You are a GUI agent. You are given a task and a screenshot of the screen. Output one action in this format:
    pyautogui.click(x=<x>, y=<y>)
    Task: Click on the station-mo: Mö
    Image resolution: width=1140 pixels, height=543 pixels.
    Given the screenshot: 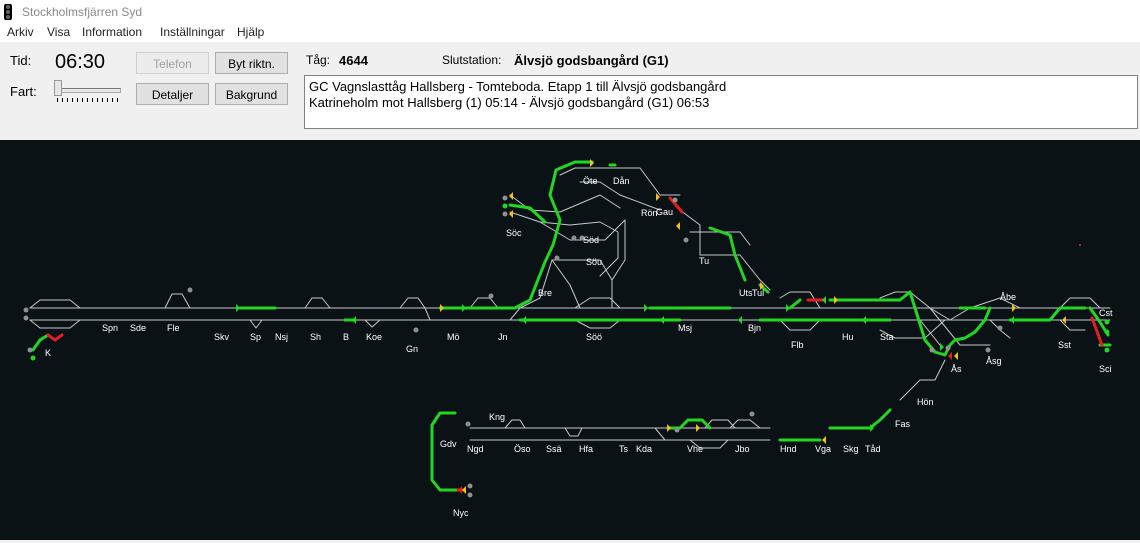 What is the action you would take?
    pyautogui.click(x=453, y=337)
    